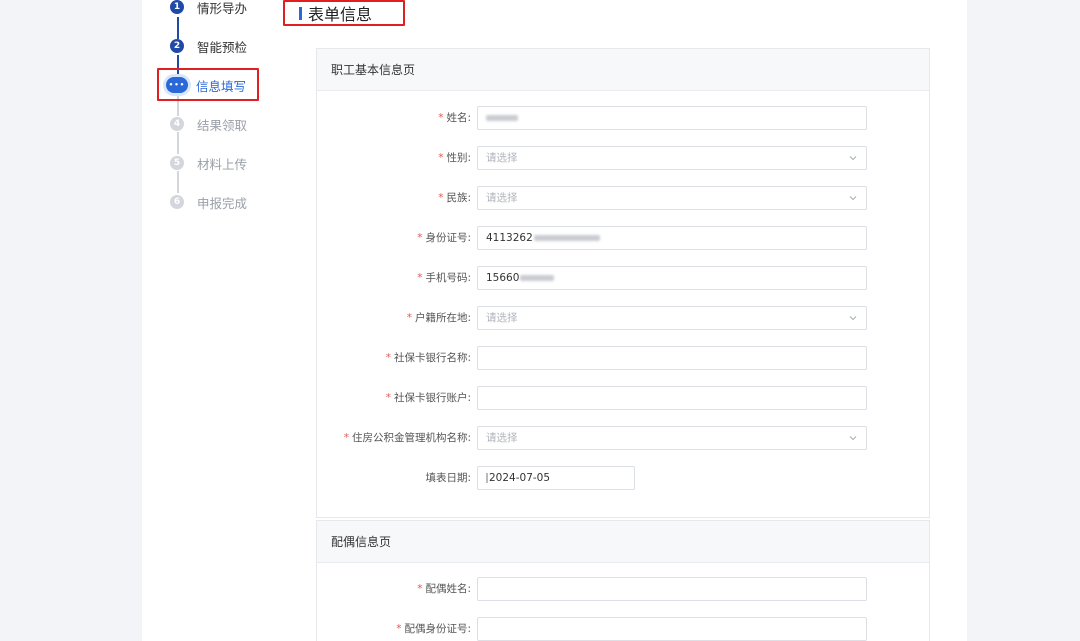  I want to click on form-row-fill-date: 填表日期: 2024-07-05, so click(623, 478).